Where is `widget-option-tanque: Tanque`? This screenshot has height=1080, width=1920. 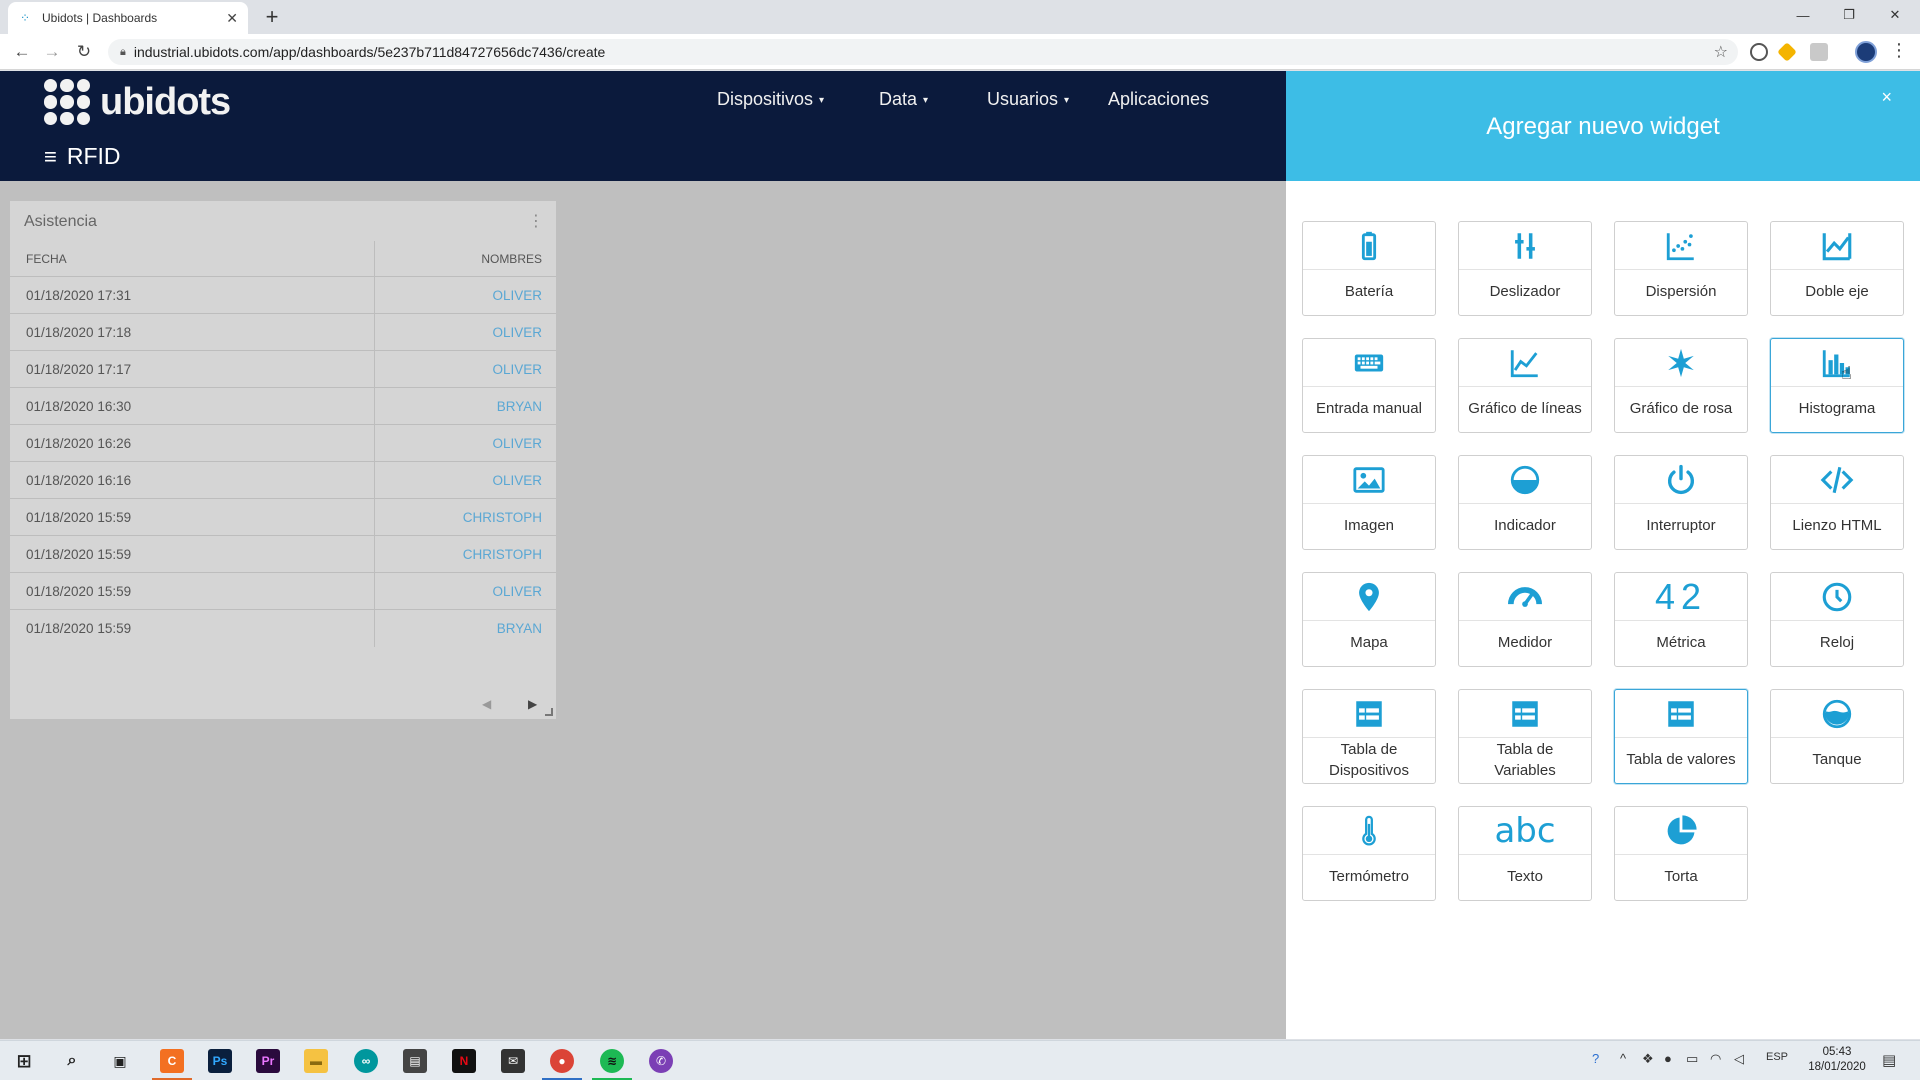 widget-option-tanque: Tanque is located at coordinates (1837, 736).